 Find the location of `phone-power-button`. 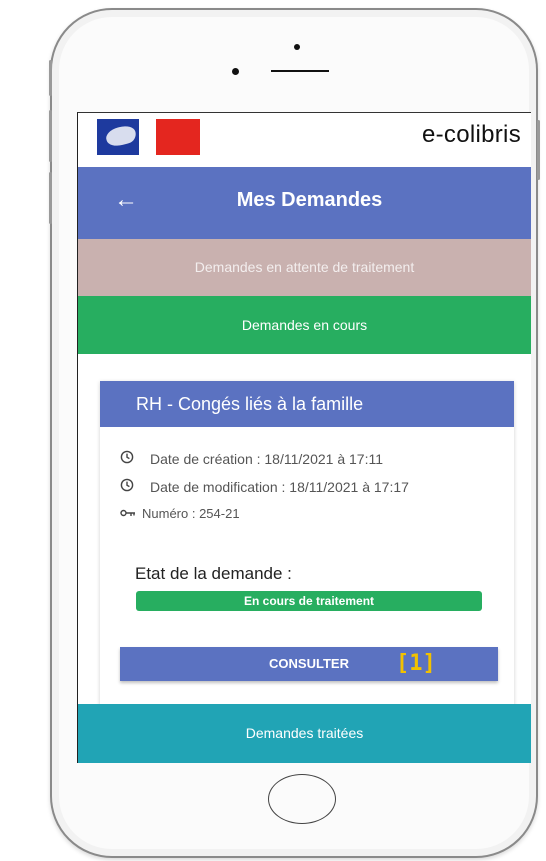

phone-power-button is located at coordinates (538, 150).